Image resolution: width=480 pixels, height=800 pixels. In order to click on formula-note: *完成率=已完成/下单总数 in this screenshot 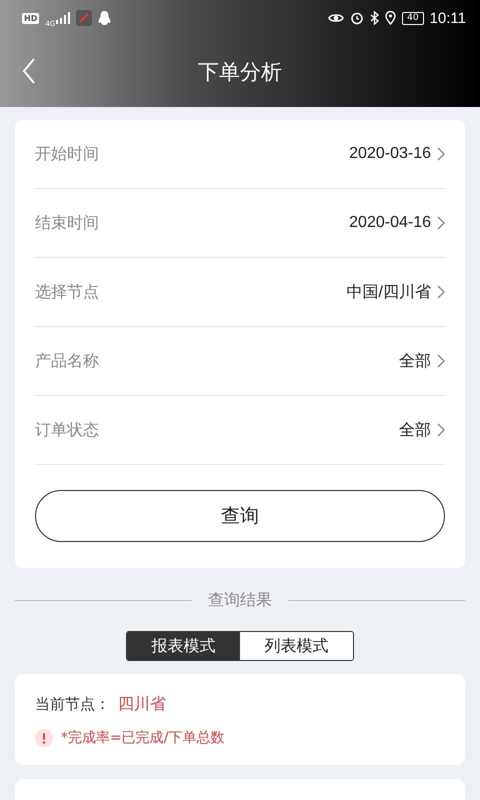, I will do `click(142, 738)`.